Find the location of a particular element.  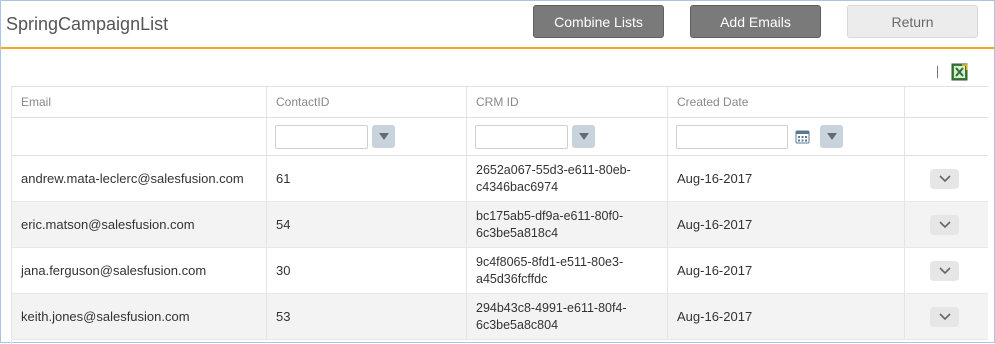

grid-filter-row is located at coordinates (500, 137).